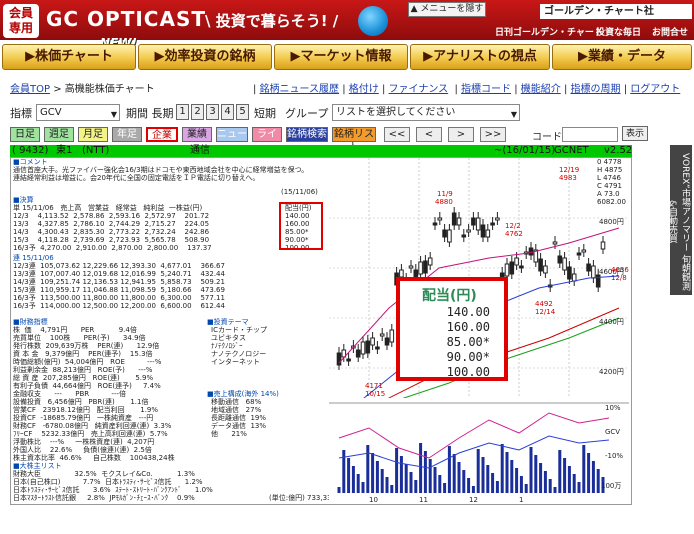 Image resolution: width=694 pixels, height=534 pixels. Describe the element at coordinates (75, 330) in the screenshot. I see `index-row: 株 価 4,791円 PER 9.4倍` at that location.